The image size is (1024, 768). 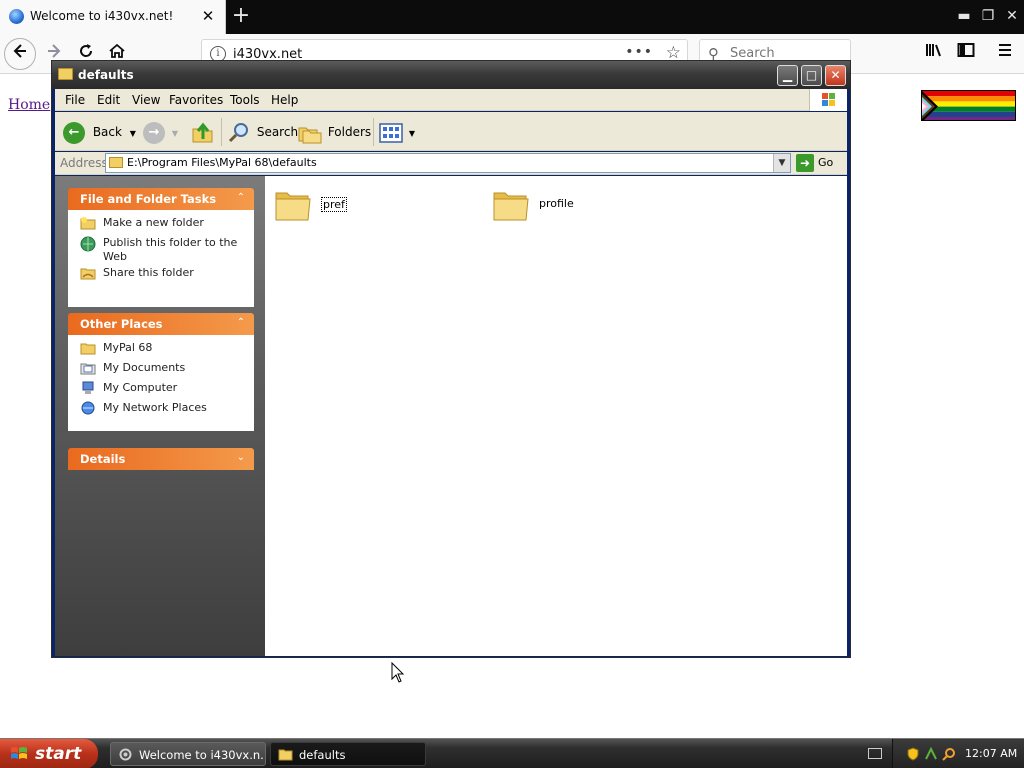 I want to click on search-input, so click(x=785, y=53).